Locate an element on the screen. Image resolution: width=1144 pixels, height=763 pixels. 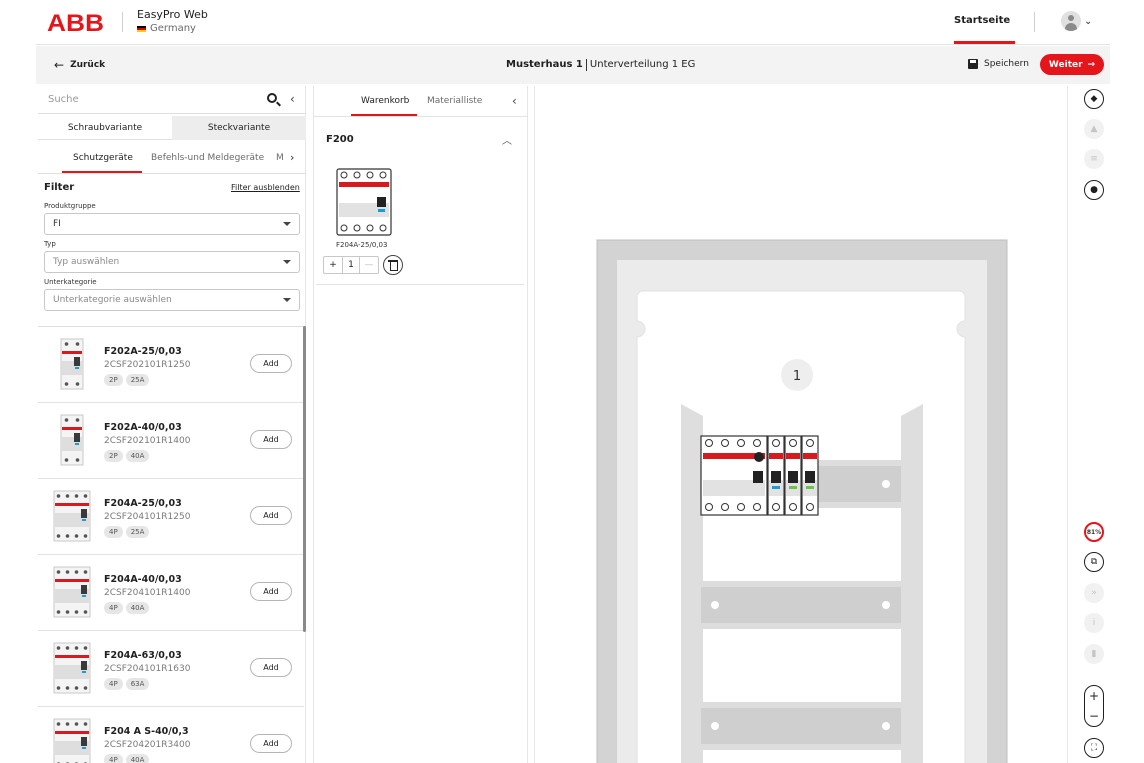
layers-icon: ⧉ is located at coordinates (1094, 562).